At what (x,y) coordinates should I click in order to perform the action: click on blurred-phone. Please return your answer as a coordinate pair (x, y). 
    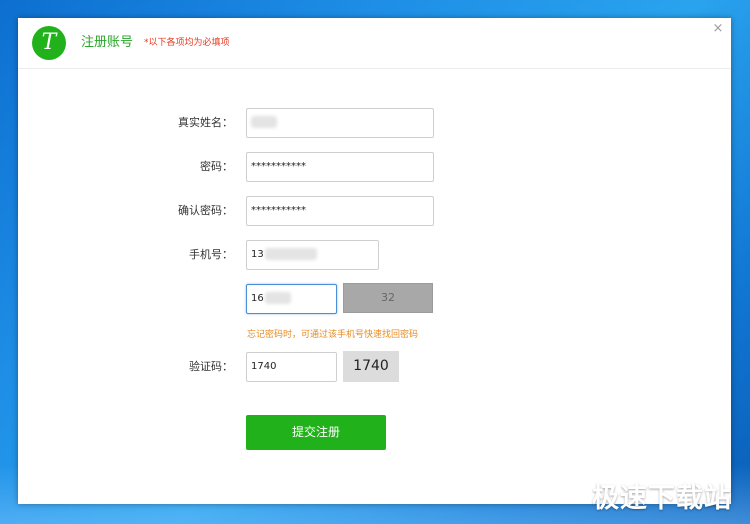
    Looking at the image, I should click on (290, 254).